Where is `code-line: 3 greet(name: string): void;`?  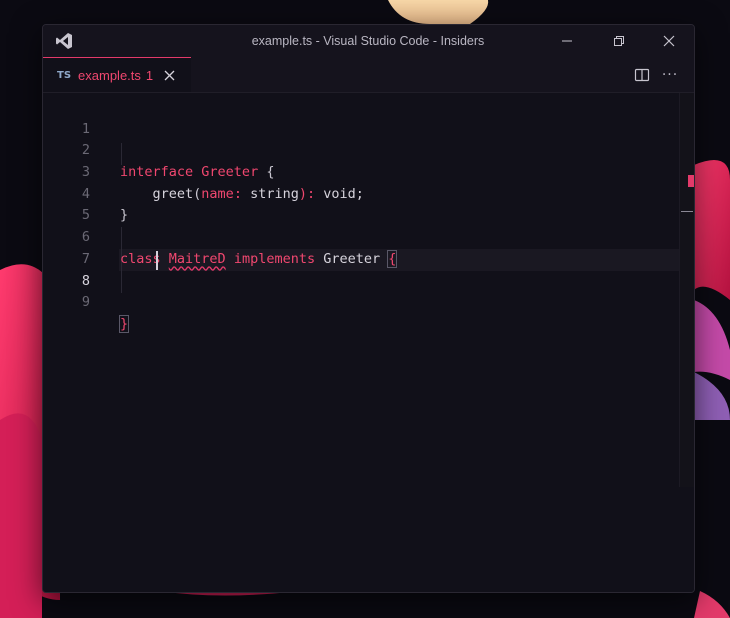 code-line: 3 greet(name: string): void; is located at coordinates (368, 171).